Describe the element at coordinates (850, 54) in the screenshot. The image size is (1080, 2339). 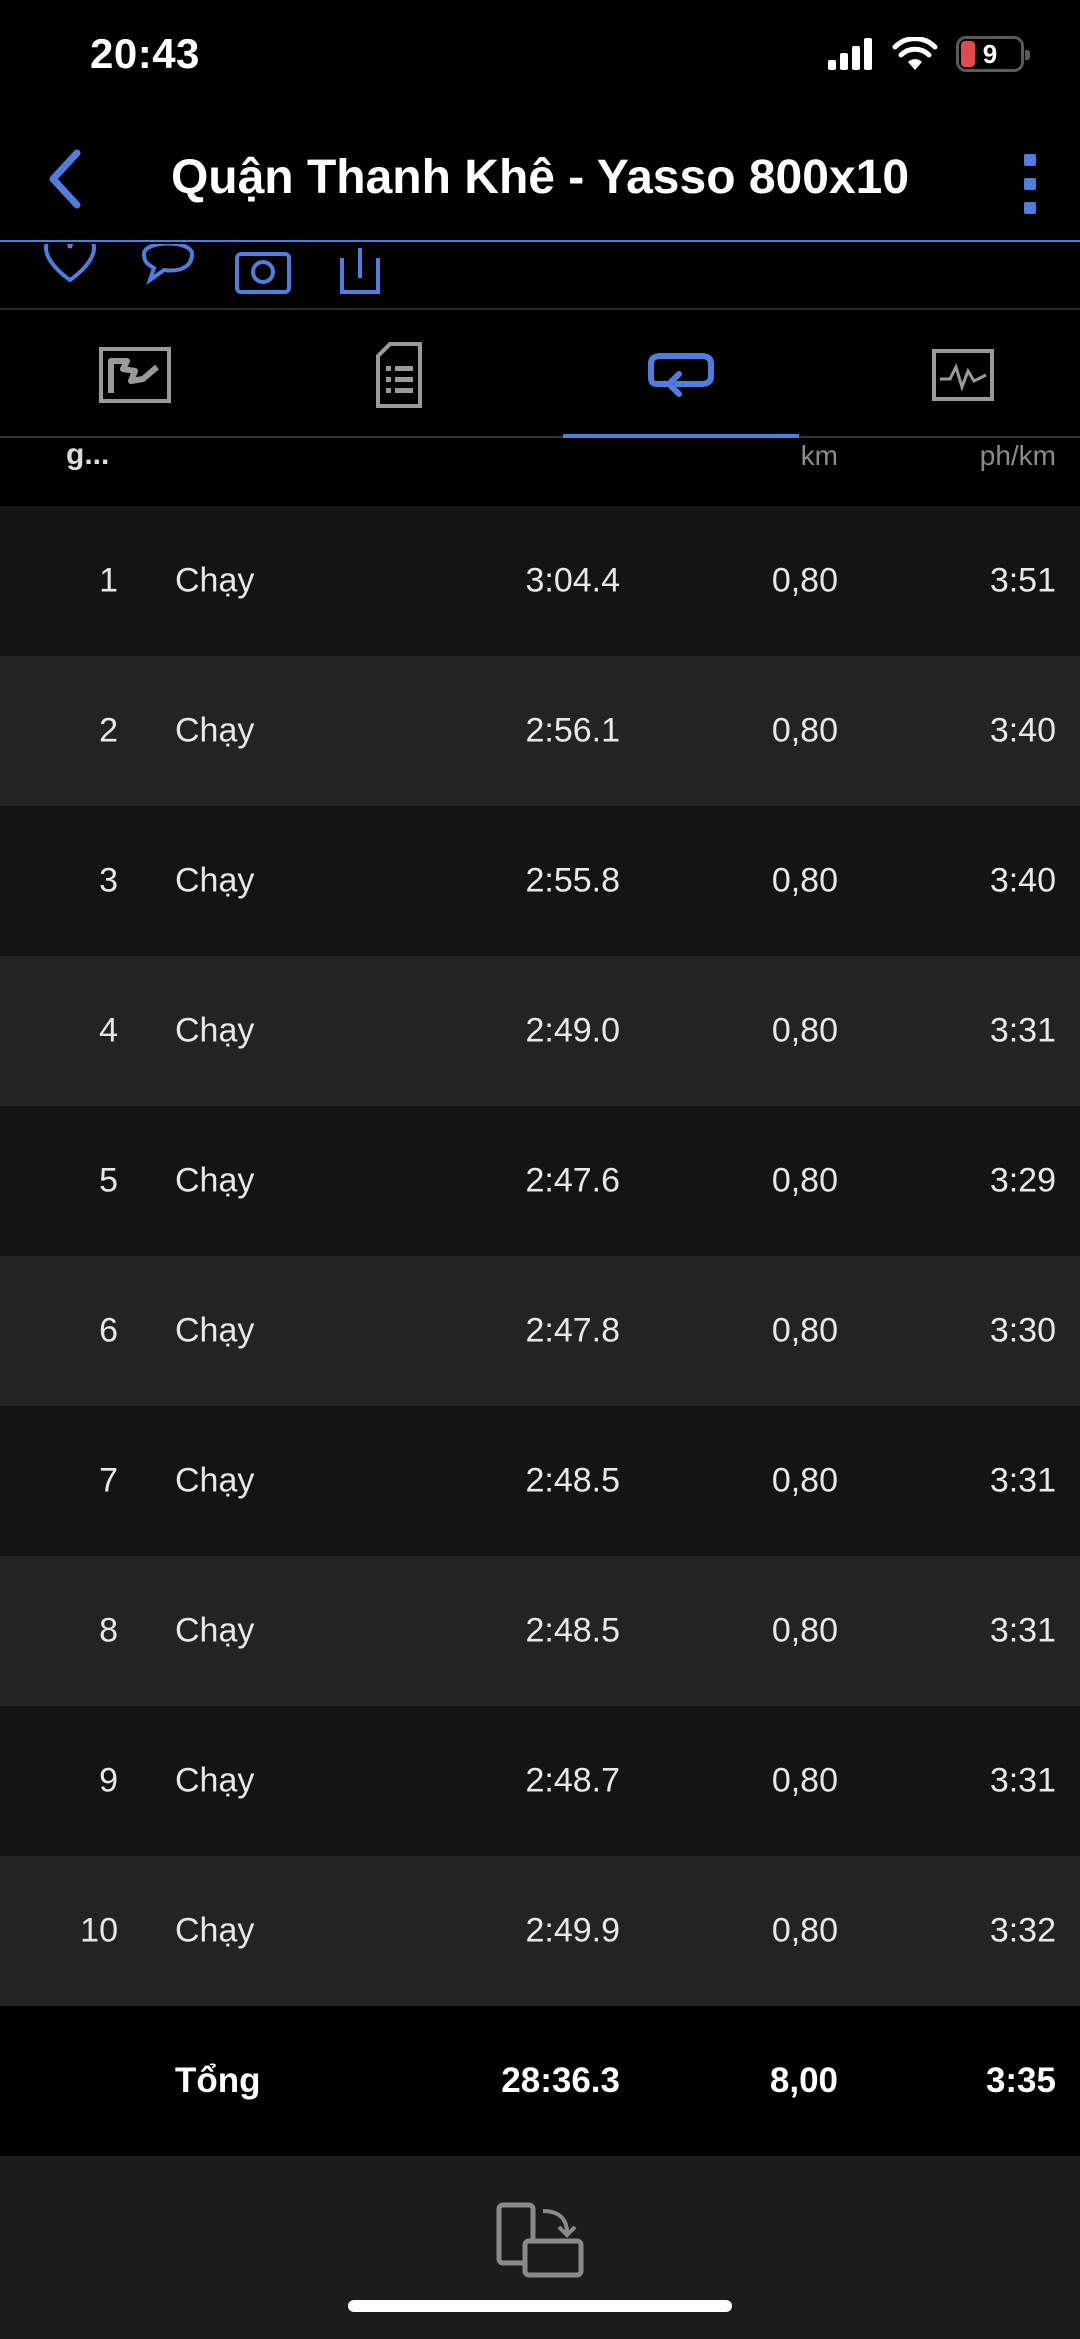
I see `cellular-signal-icon` at that location.